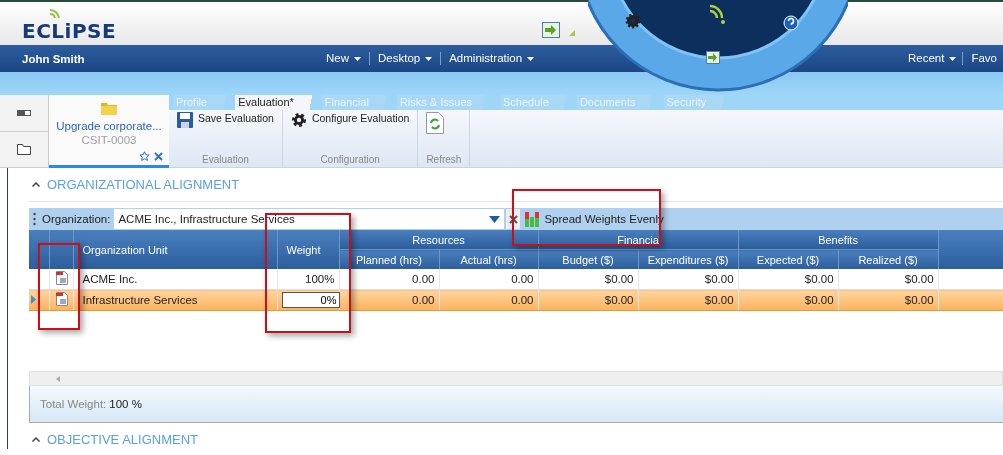 The height and width of the screenshot is (455, 1003). I want to click on triangle-icon, so click(572, 33).